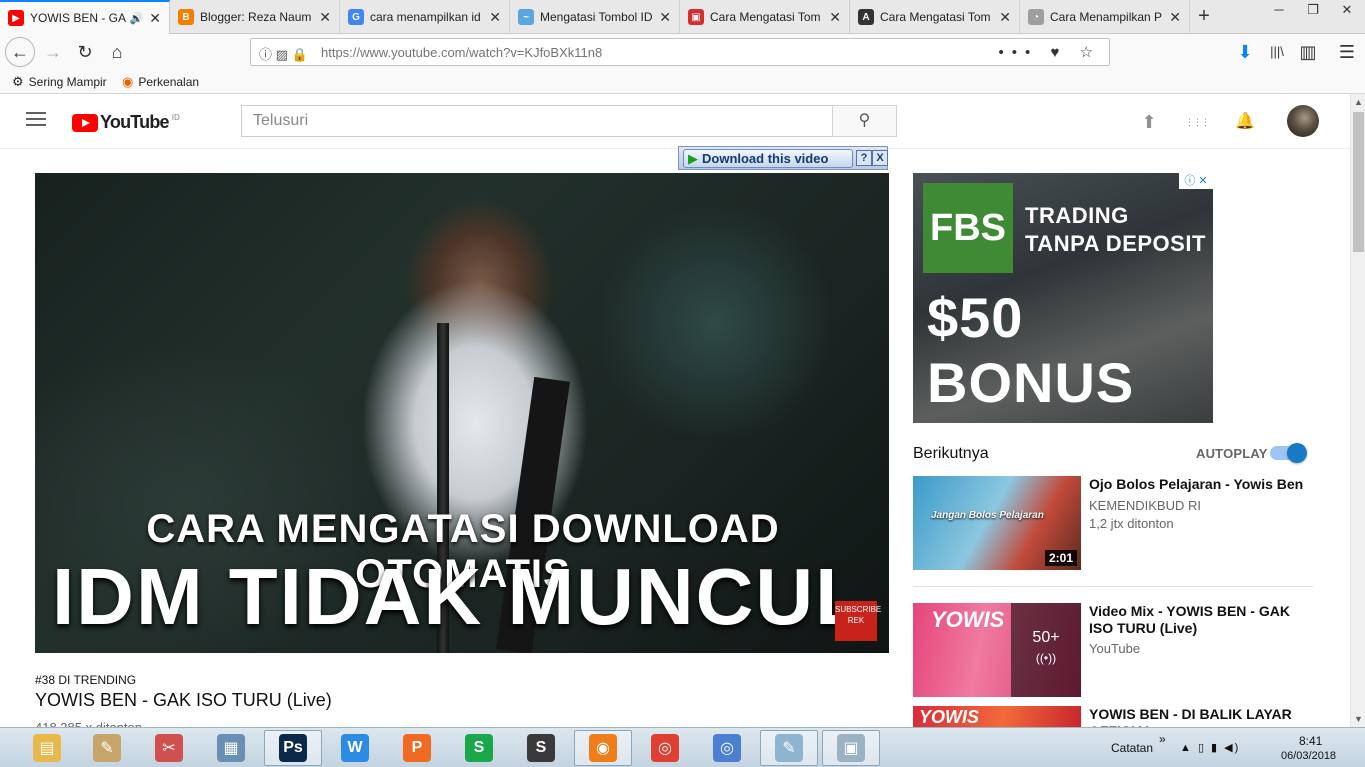  Describe the element at coordinates (858, 621) in the screenshot. I see `subscribe-watermark: SUBSCRIBE REK` at that location.